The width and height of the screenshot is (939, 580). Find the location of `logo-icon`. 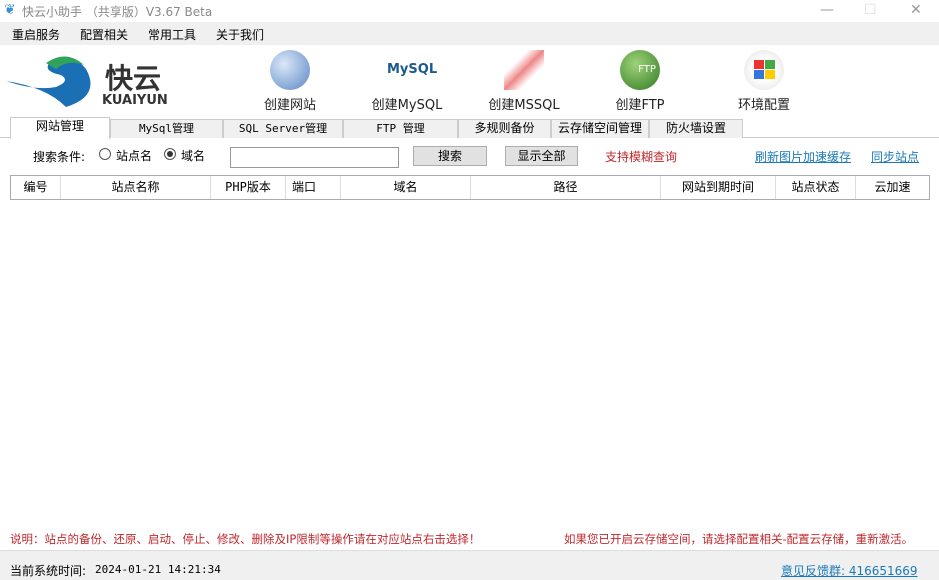

logo-icon is located at coordinates (51, 80).